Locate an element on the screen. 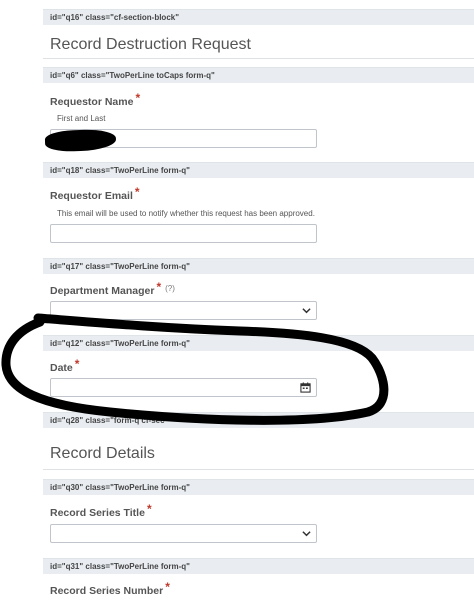 The width and height of the screenshot is (474, 601). label-text: Record Series Number is located at coordinates (107, 591).